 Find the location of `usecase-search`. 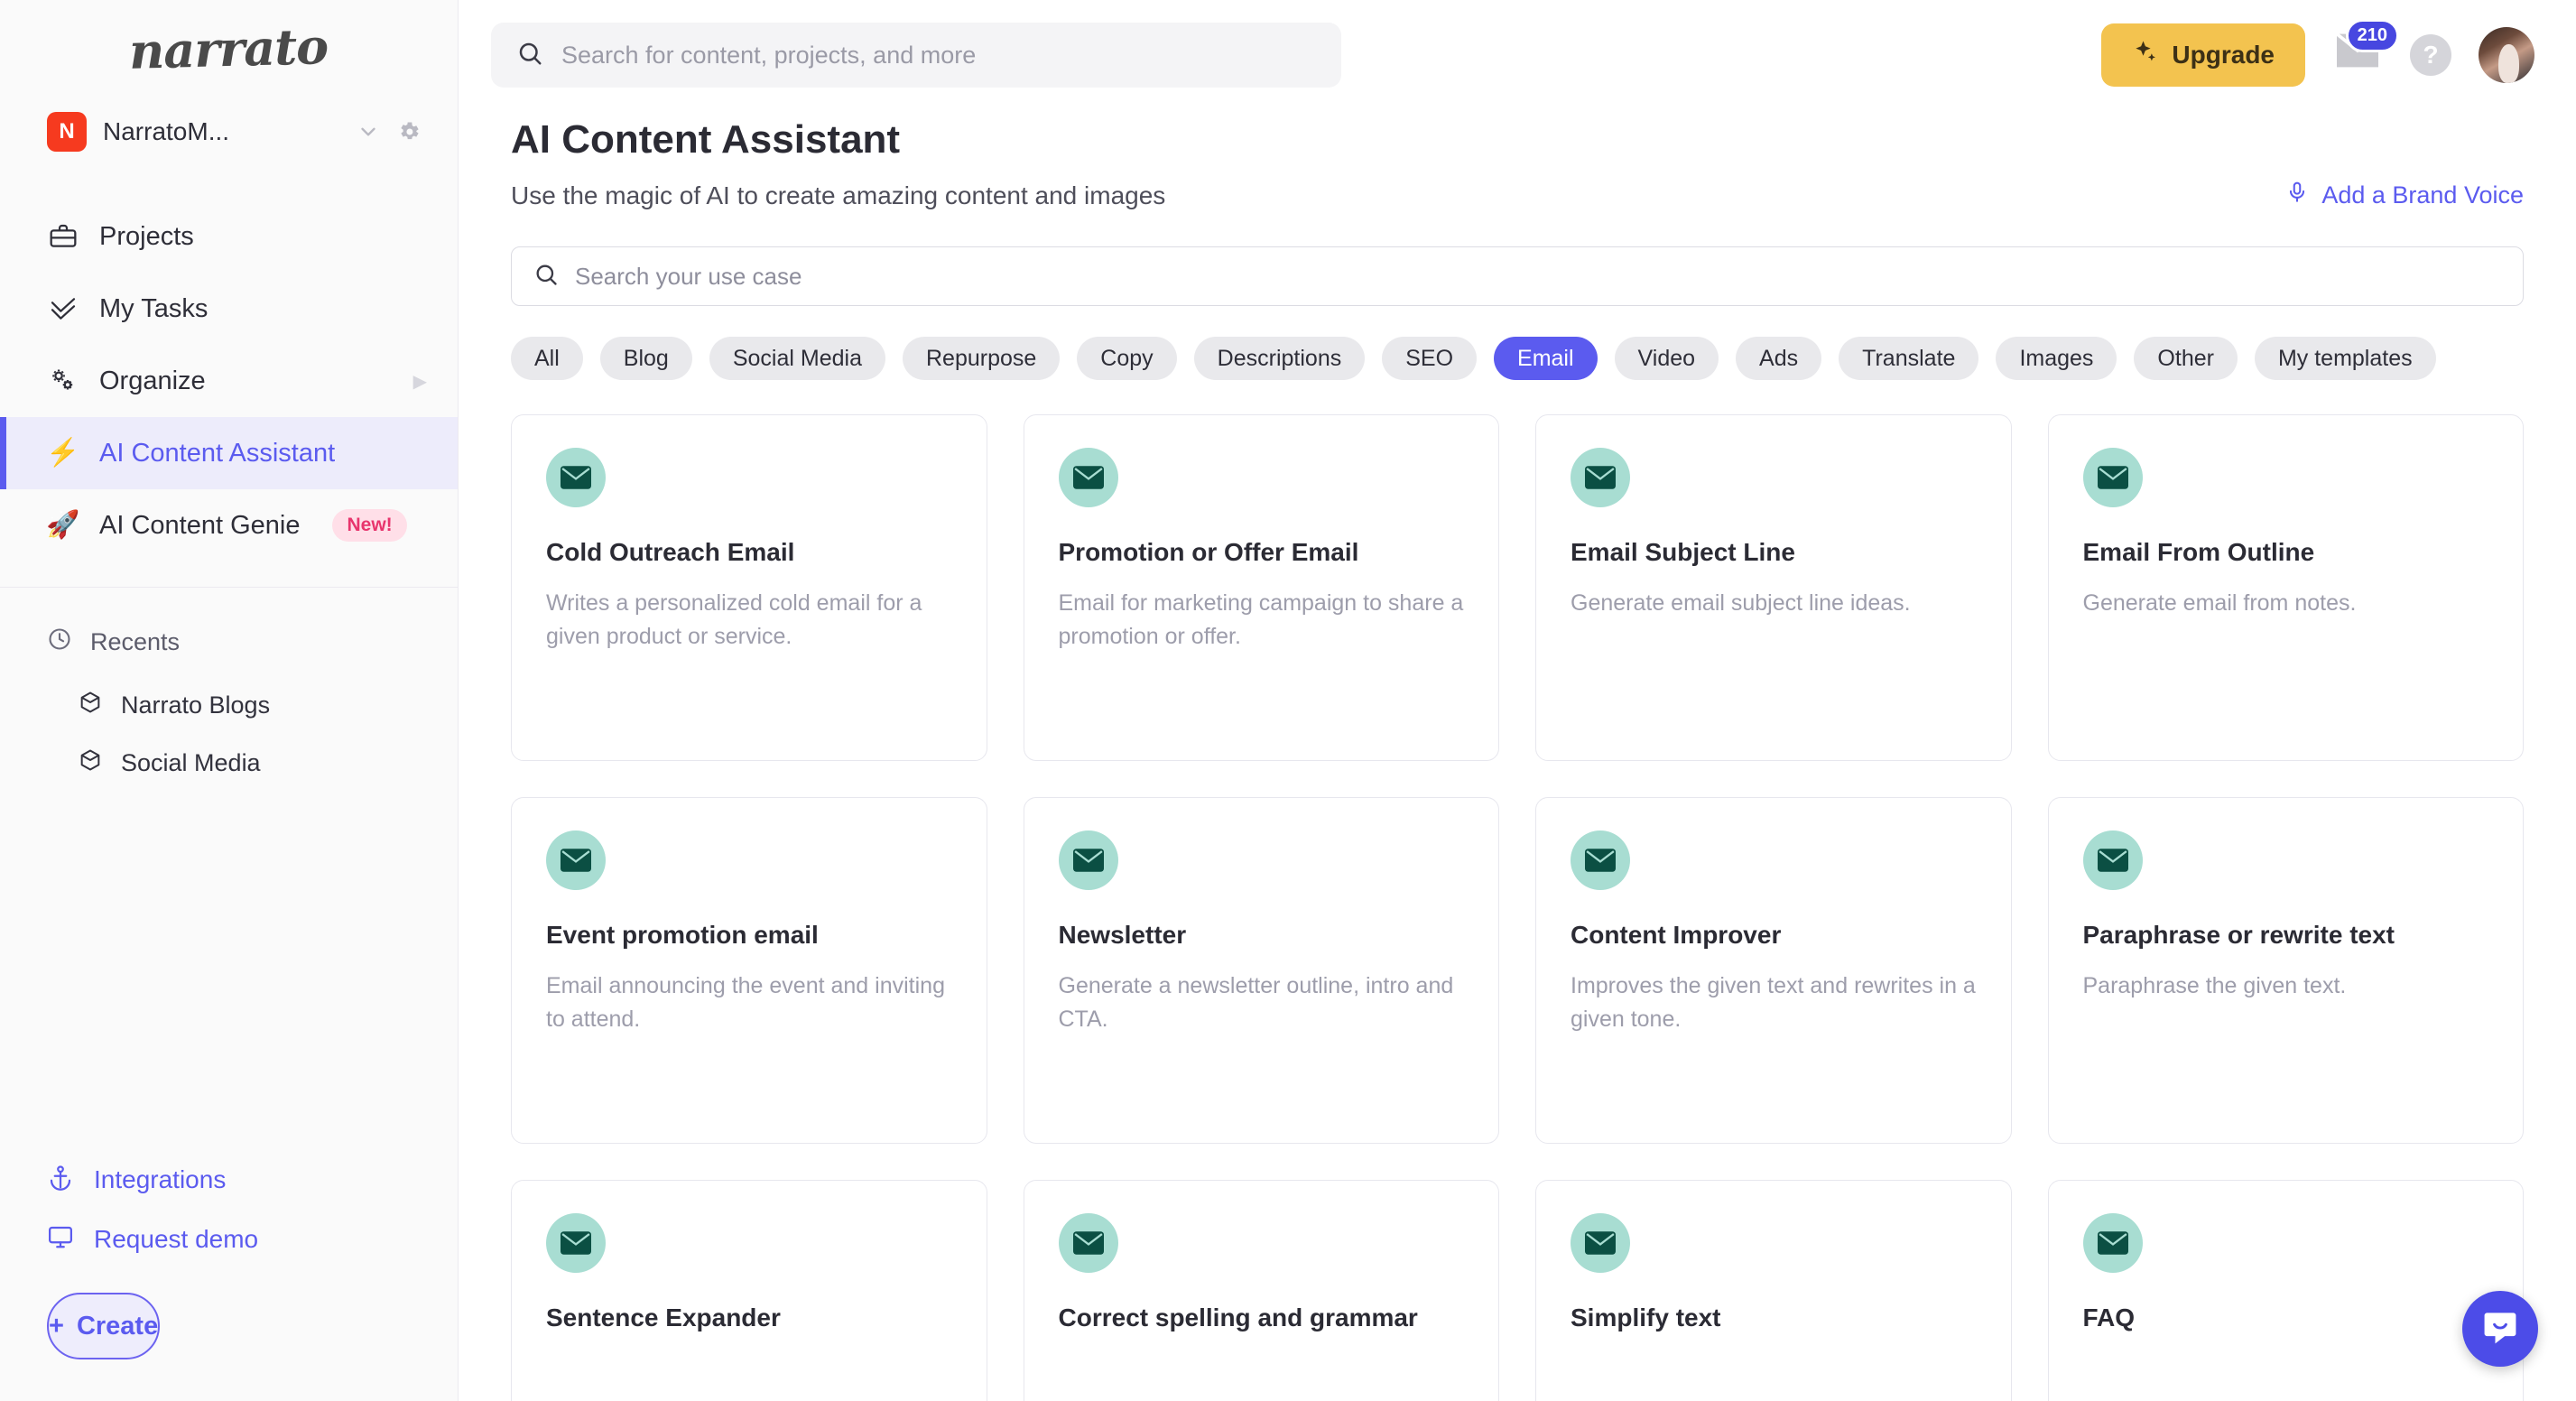

usecase-search is located at coordinates (1517, 276).